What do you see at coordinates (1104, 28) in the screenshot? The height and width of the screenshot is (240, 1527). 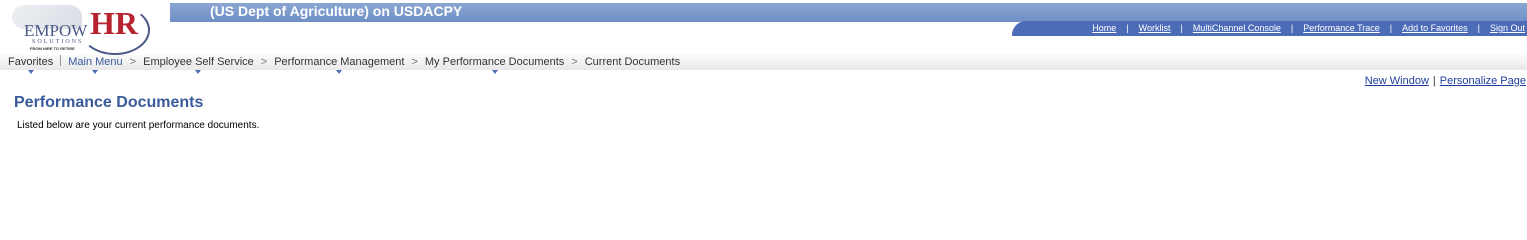 I see `home-link: Home` at bounding box center [1104, 28].